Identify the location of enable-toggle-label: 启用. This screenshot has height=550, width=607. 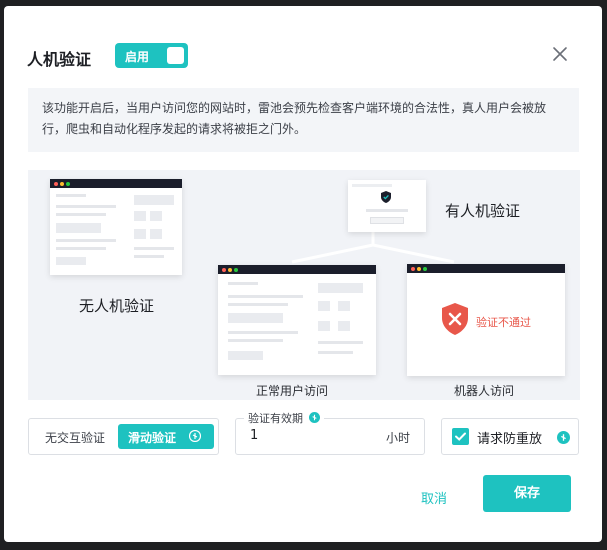
(137, 57).